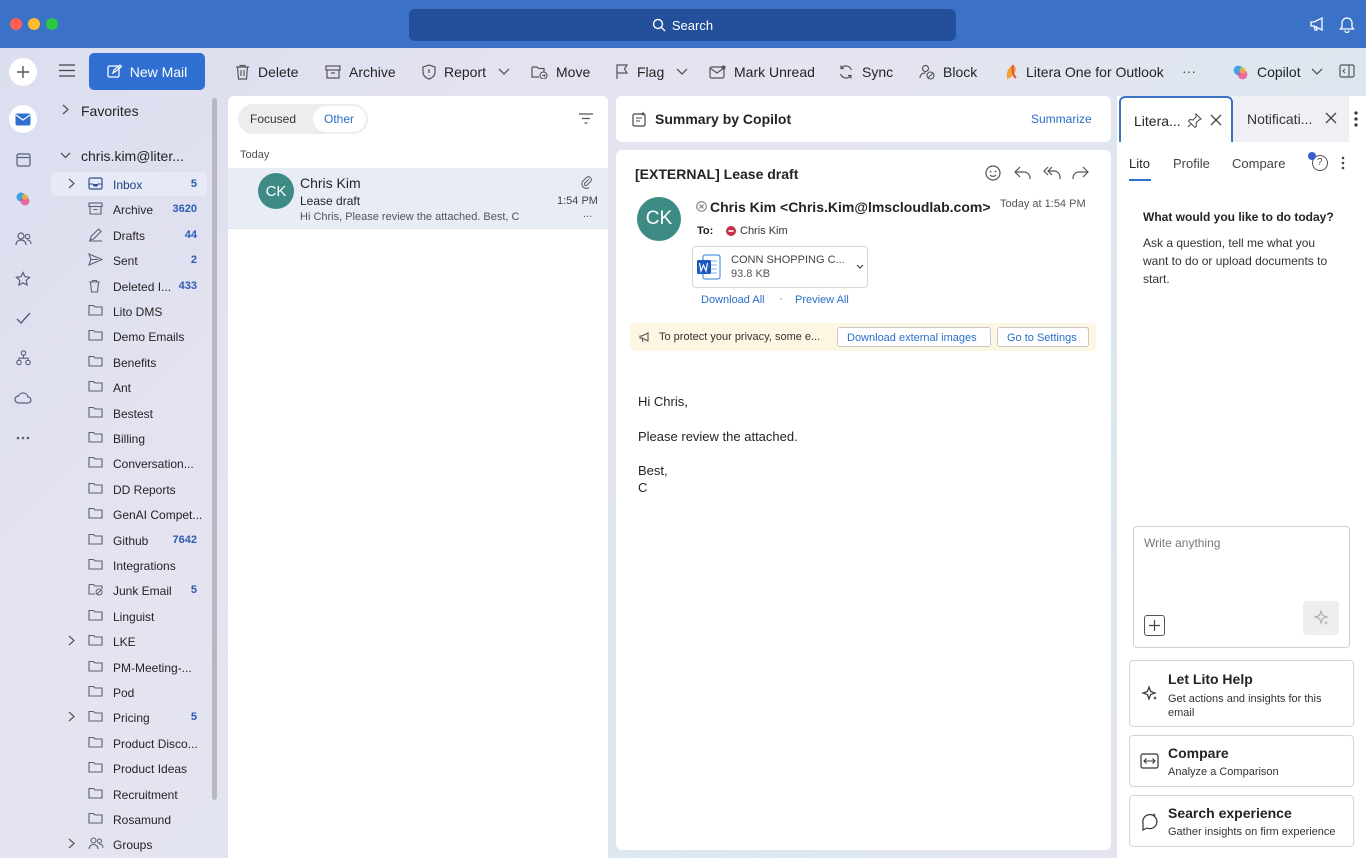  Describe the element at coordinates (780, 267) in the screenshot. I see `attachment-card: CONN SHOPPING C... 93.8 KB` at that location.